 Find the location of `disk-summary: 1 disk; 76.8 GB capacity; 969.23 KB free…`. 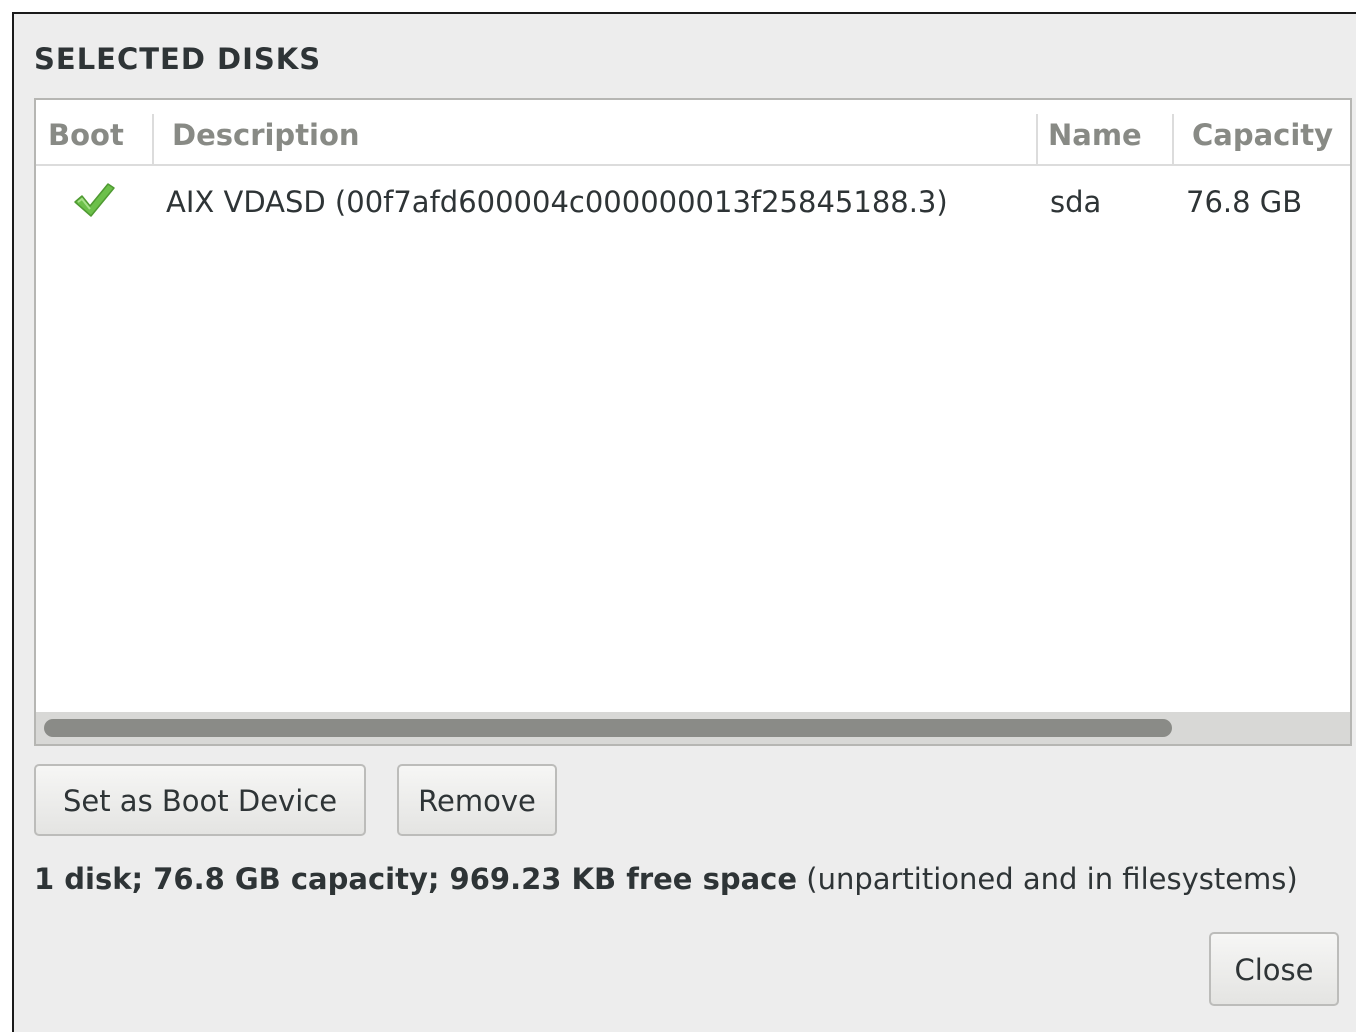

disk-summary: 1 disk; 76.8 GB capacity; 969.23 KB free… is located at coordinates (666, 879).